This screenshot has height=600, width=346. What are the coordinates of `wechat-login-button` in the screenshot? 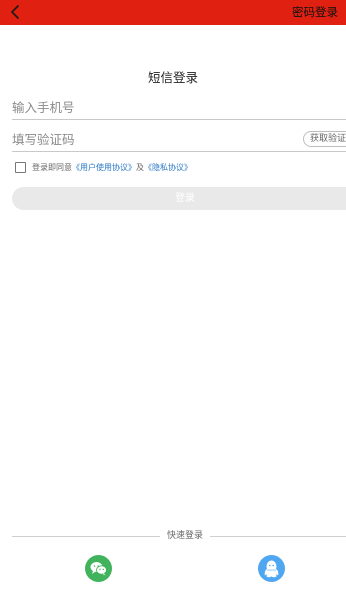 It's located at (98, 568).